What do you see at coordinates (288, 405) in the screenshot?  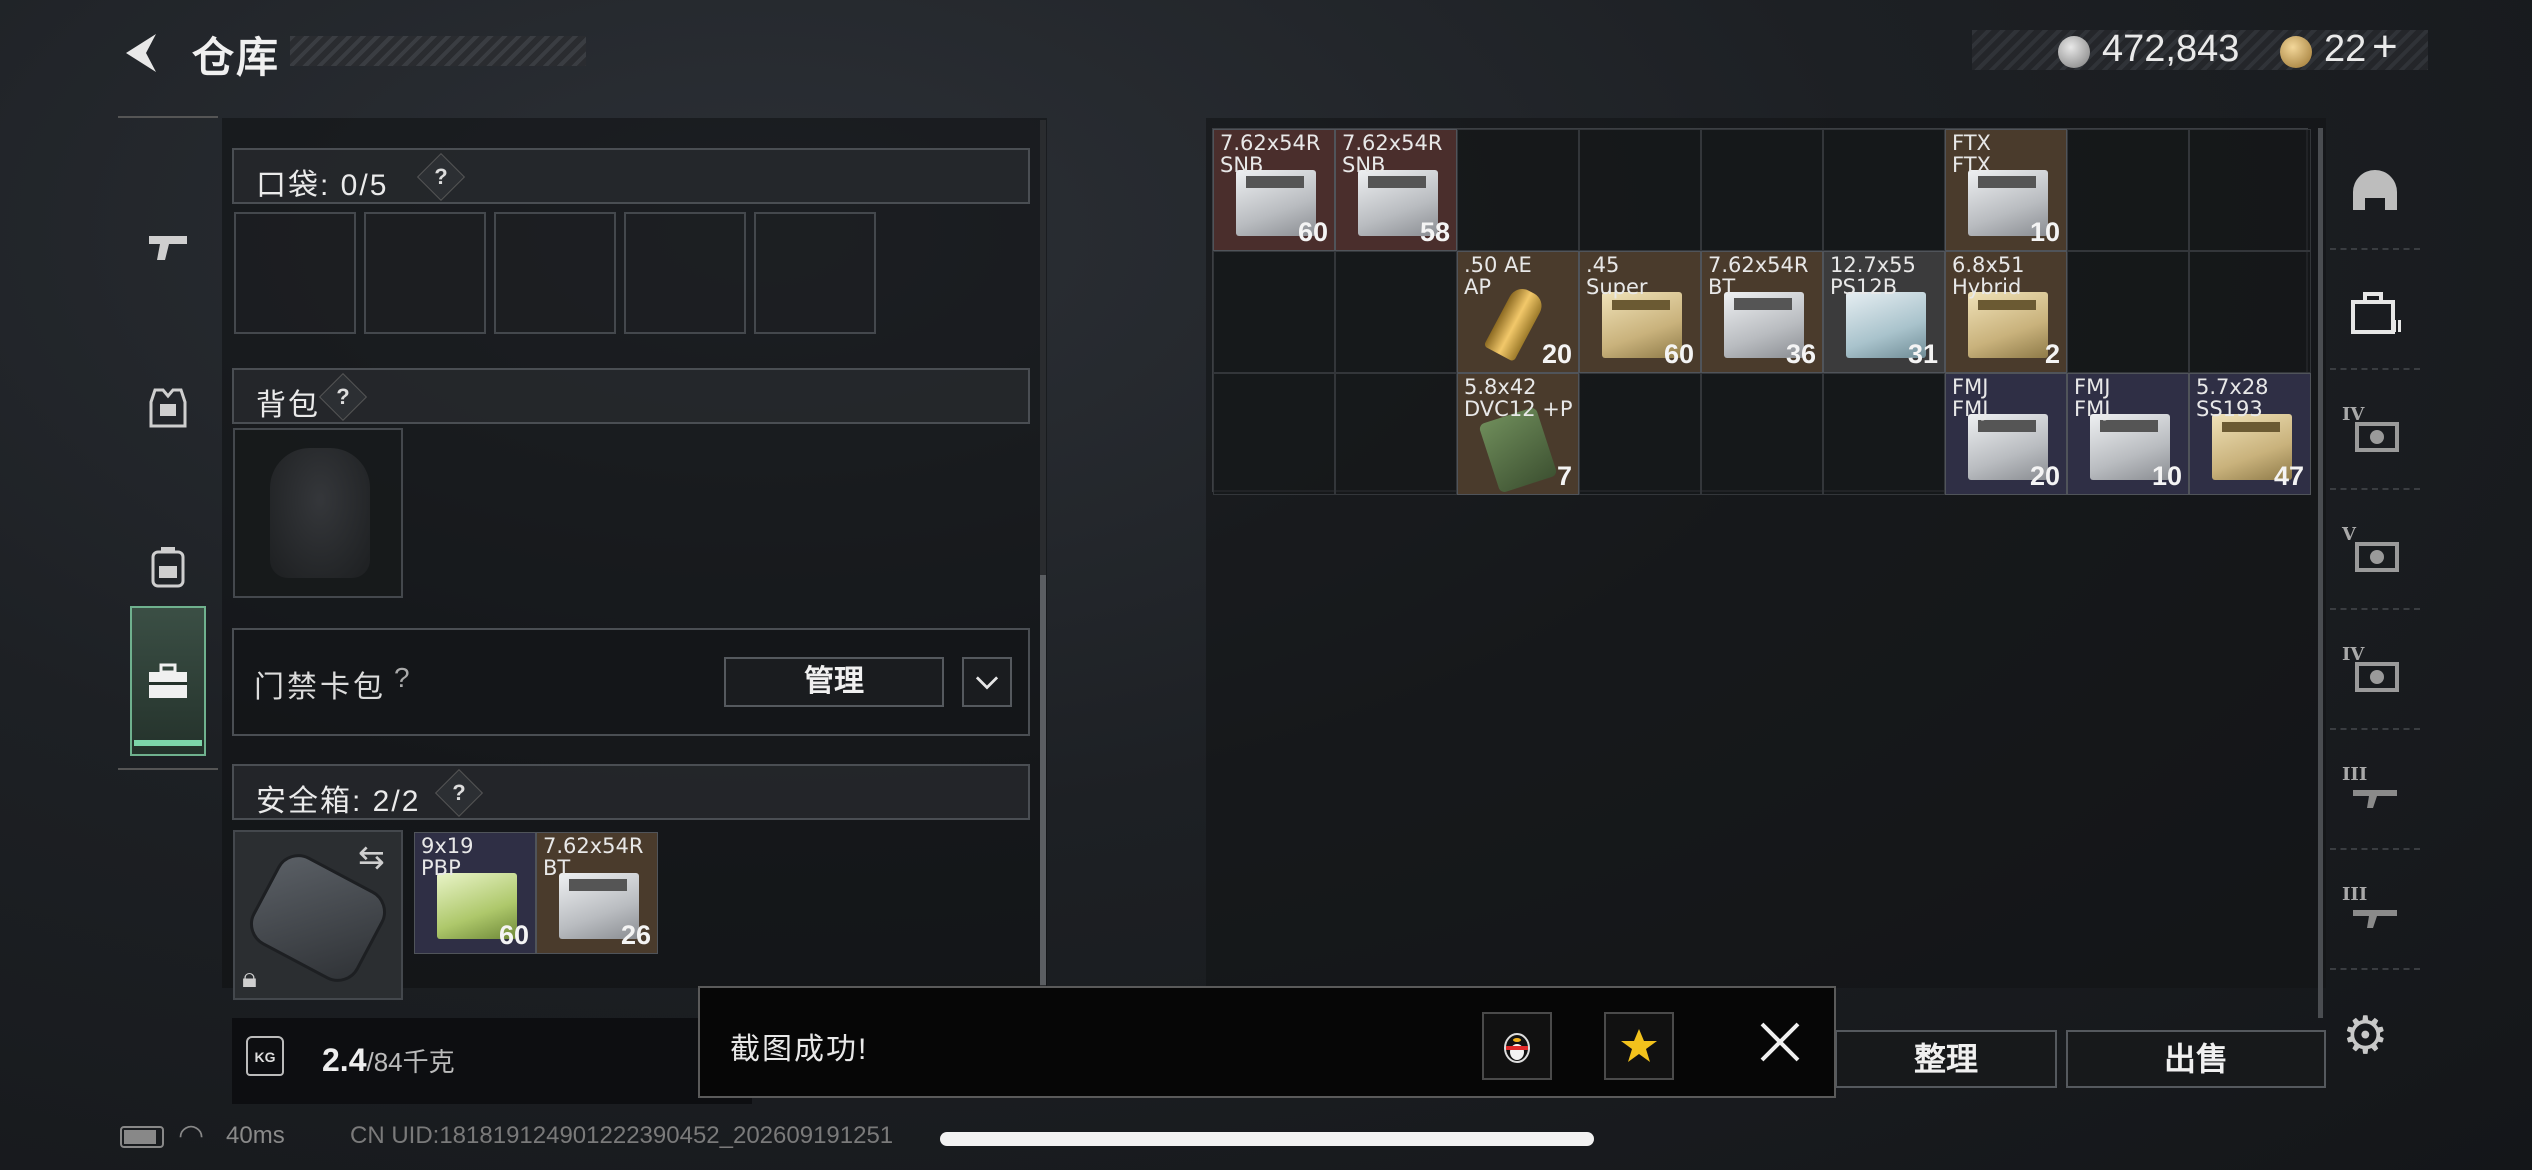 I see `backpack-label: 背包` at bounding box center [288, 405].